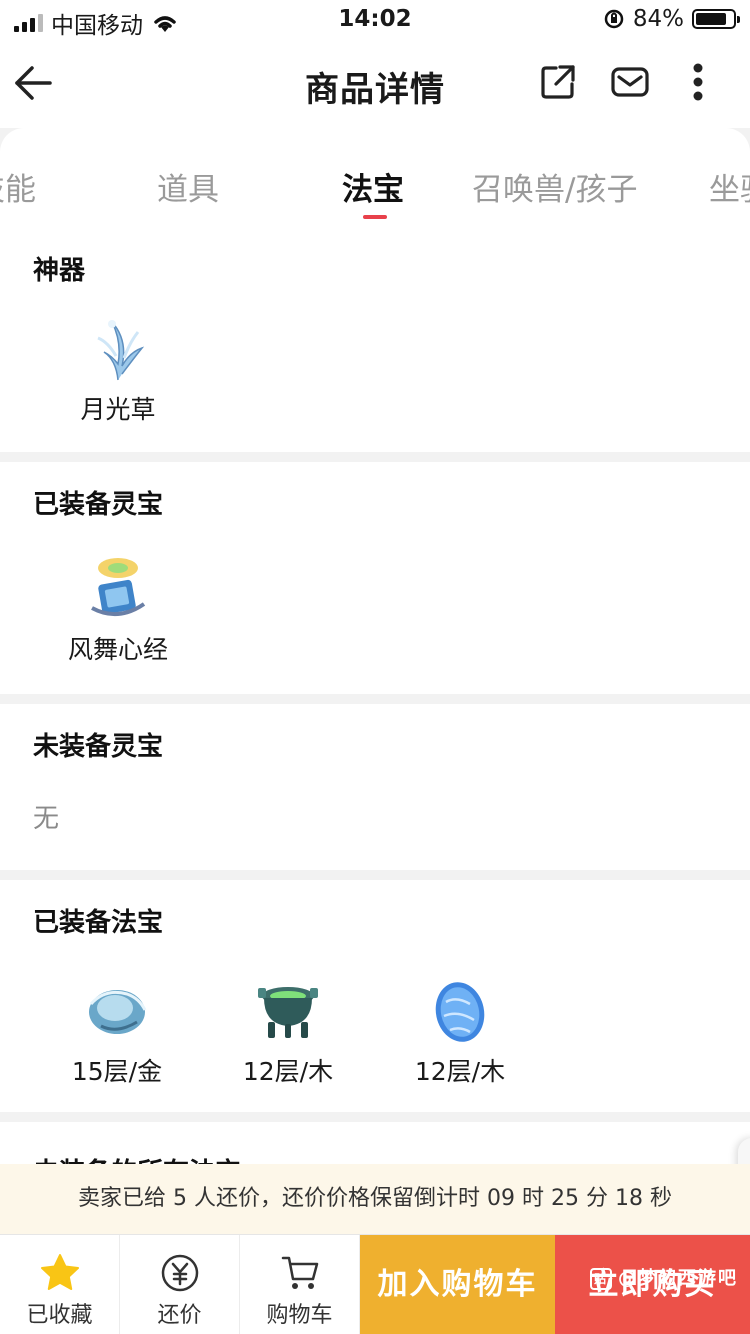  I want to click on buy-now-button: 立即购买 贴 @梦幻西游吧, so click(652, 1284).